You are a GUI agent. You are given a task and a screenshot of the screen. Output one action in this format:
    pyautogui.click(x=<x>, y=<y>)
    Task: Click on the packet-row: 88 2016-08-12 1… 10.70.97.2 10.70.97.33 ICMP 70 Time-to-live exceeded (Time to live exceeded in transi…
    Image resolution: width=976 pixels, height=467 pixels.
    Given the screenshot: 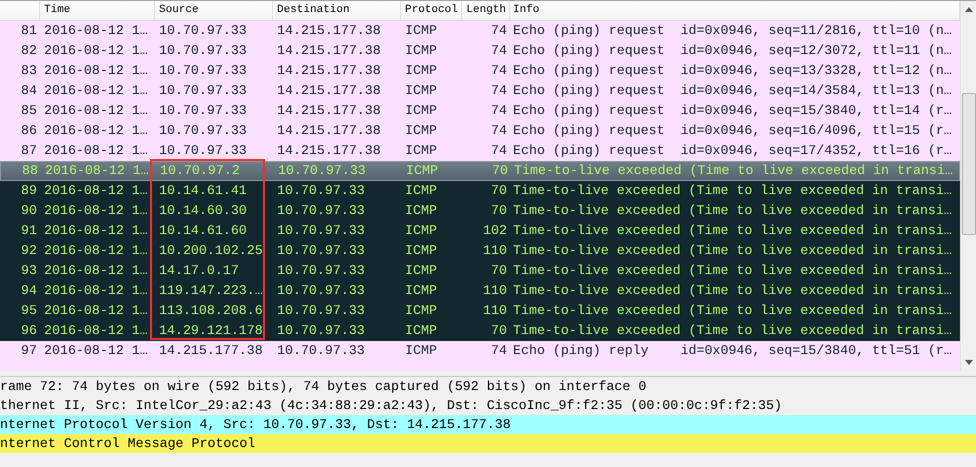 What is the action you would take?
    pyautogui.click(x=480, y=171)
    